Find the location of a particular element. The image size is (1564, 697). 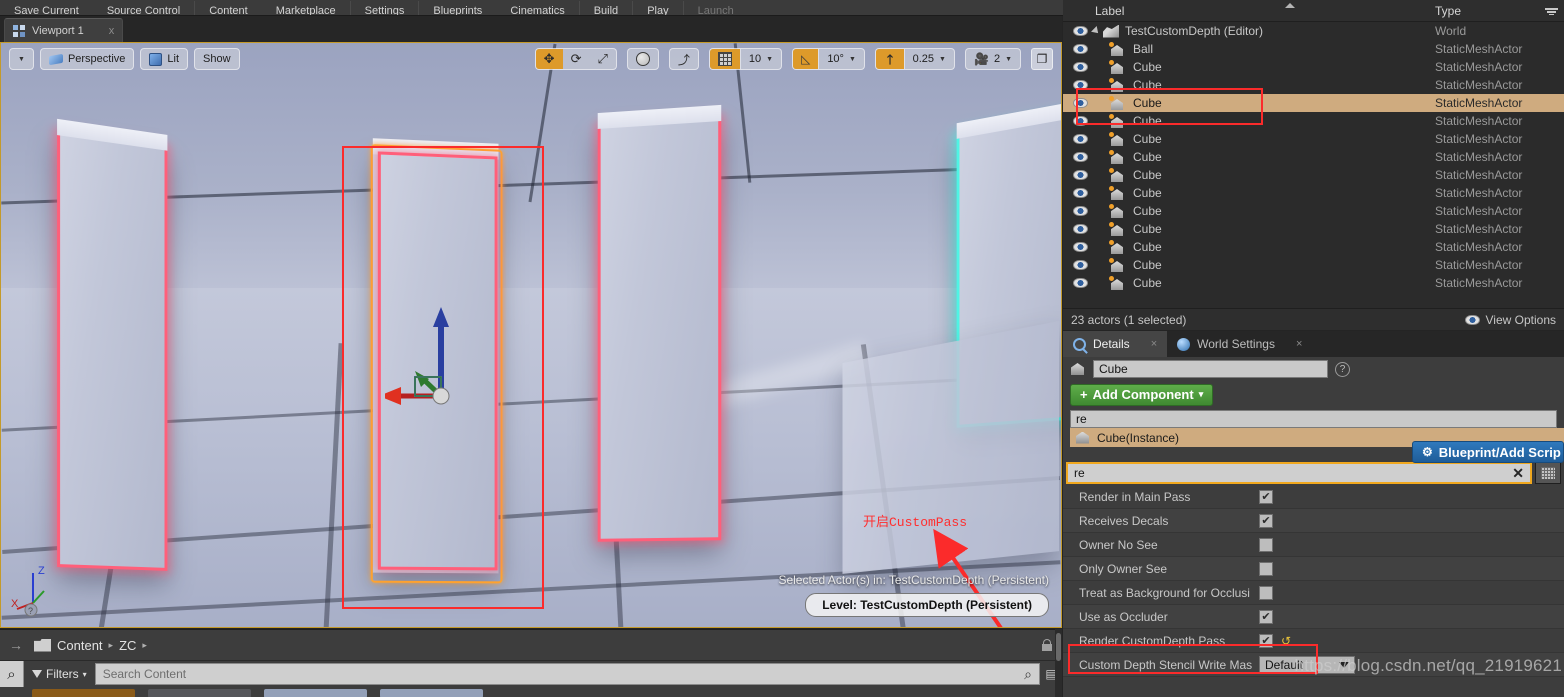

help-icon: ? is located at coordinates (1342, 369).